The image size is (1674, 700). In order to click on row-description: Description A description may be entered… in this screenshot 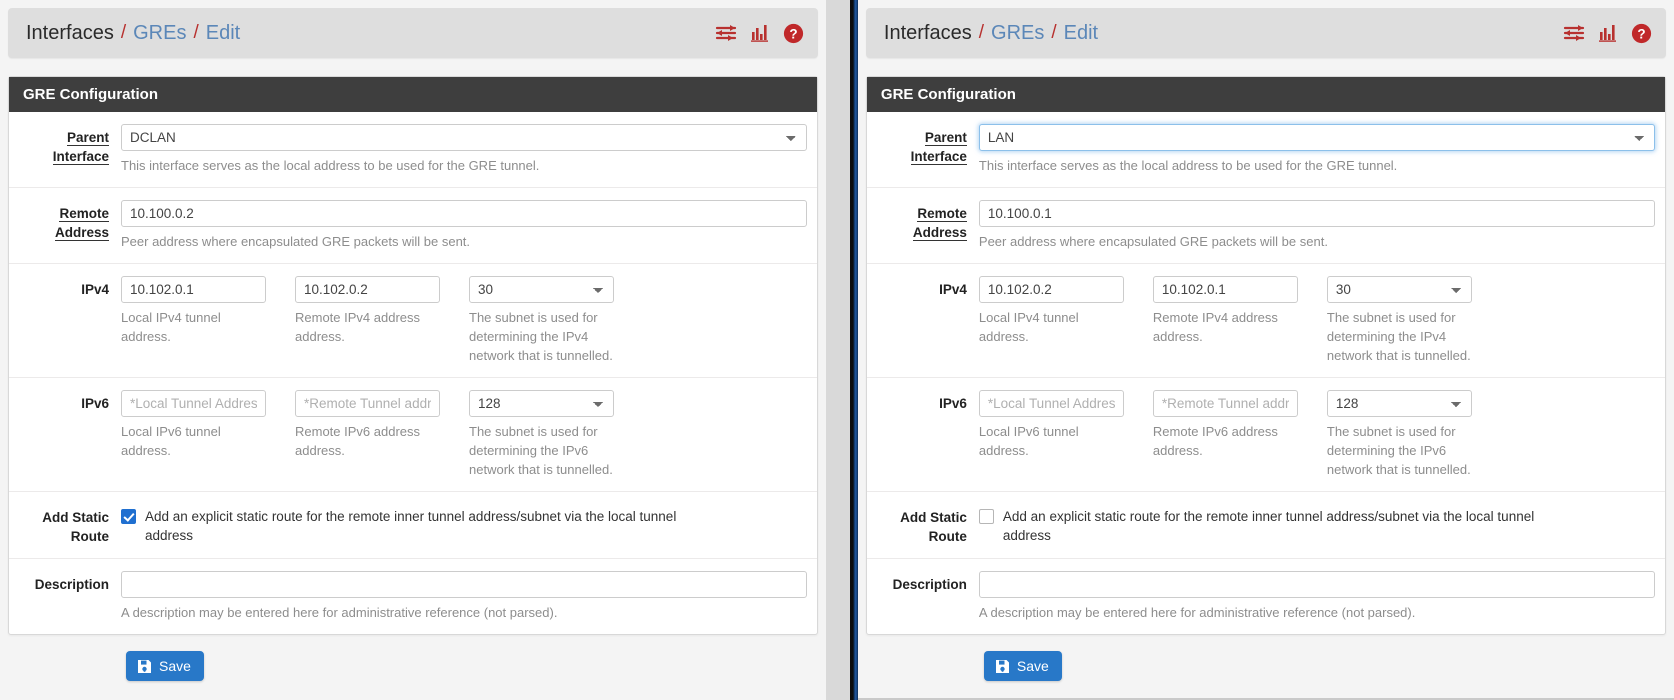, I will do `click(413, 596)`.